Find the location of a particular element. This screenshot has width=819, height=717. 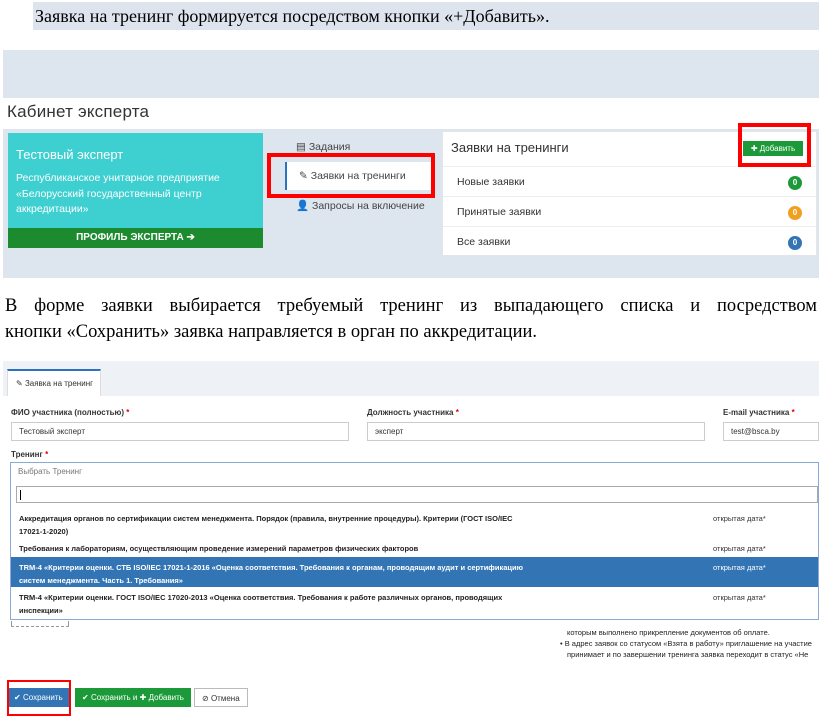

row-label: Все заявки is located at coordinates (484, 242).